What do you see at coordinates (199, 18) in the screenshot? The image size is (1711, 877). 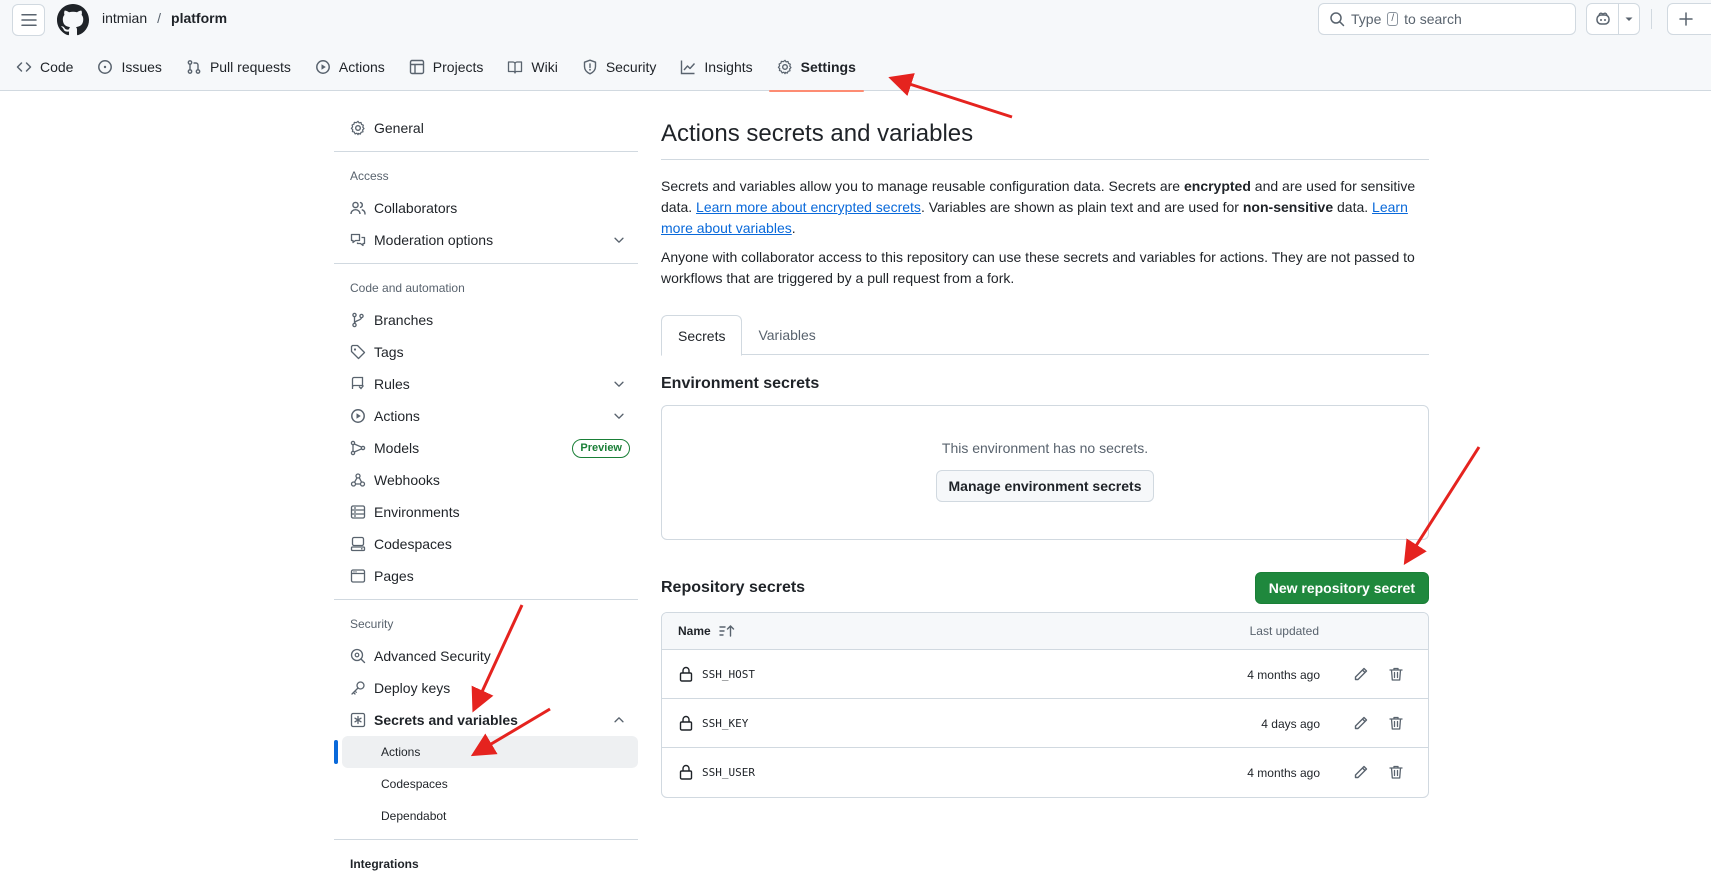 I see `breadcrumb-repo: platform` at bounding box center [199, 18].